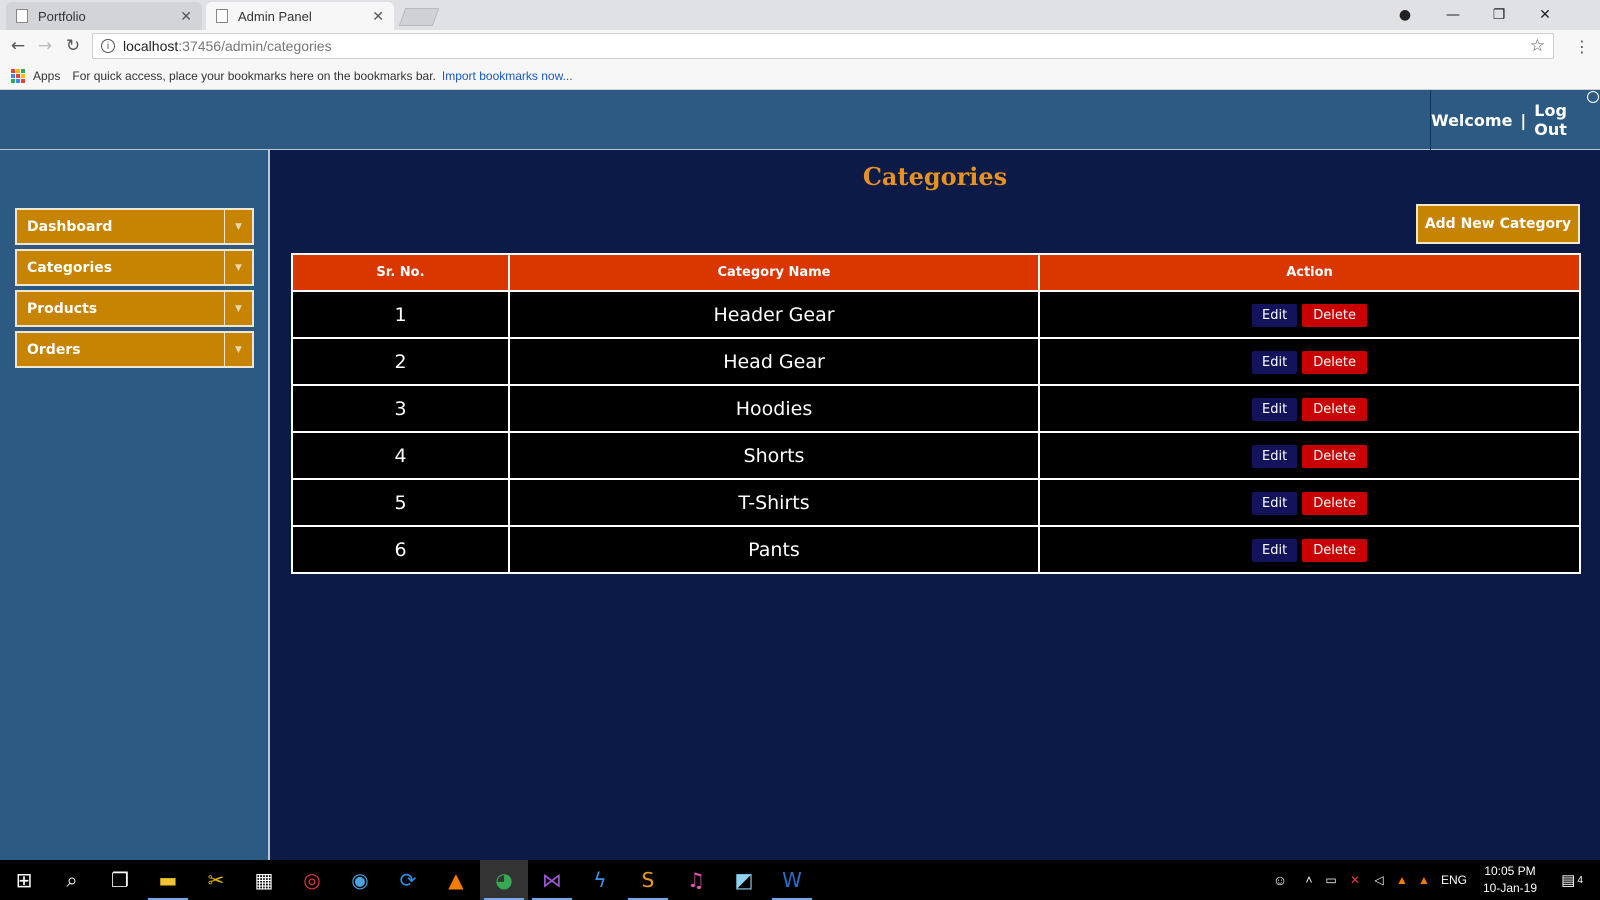 This screenshot has width=1600, height=900. I want to click on sidebar-item-orders: Orders ▼, so click(134, 349).